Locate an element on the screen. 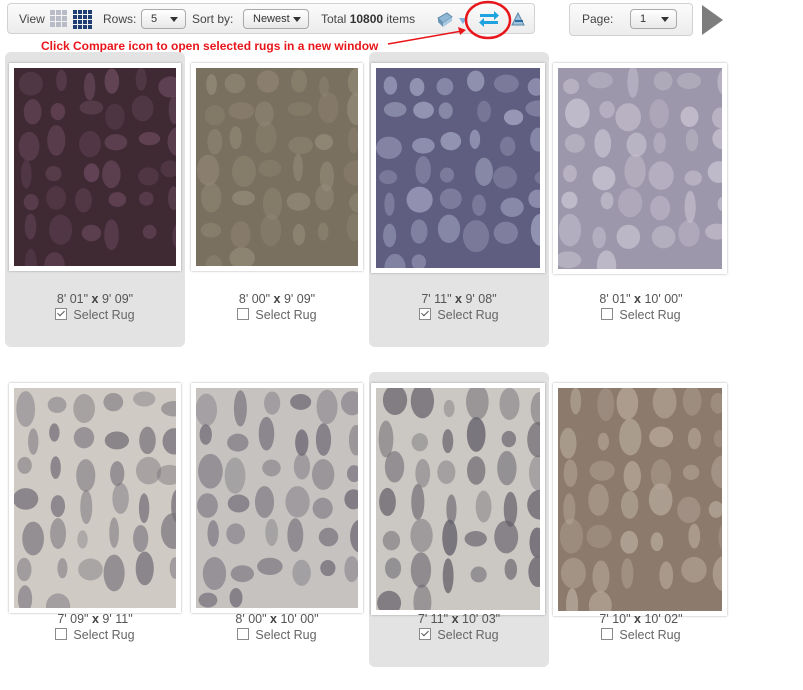 This screenshot has height=690, width=803. rug-height: 9' 11" is located at coordinates (117, 619).